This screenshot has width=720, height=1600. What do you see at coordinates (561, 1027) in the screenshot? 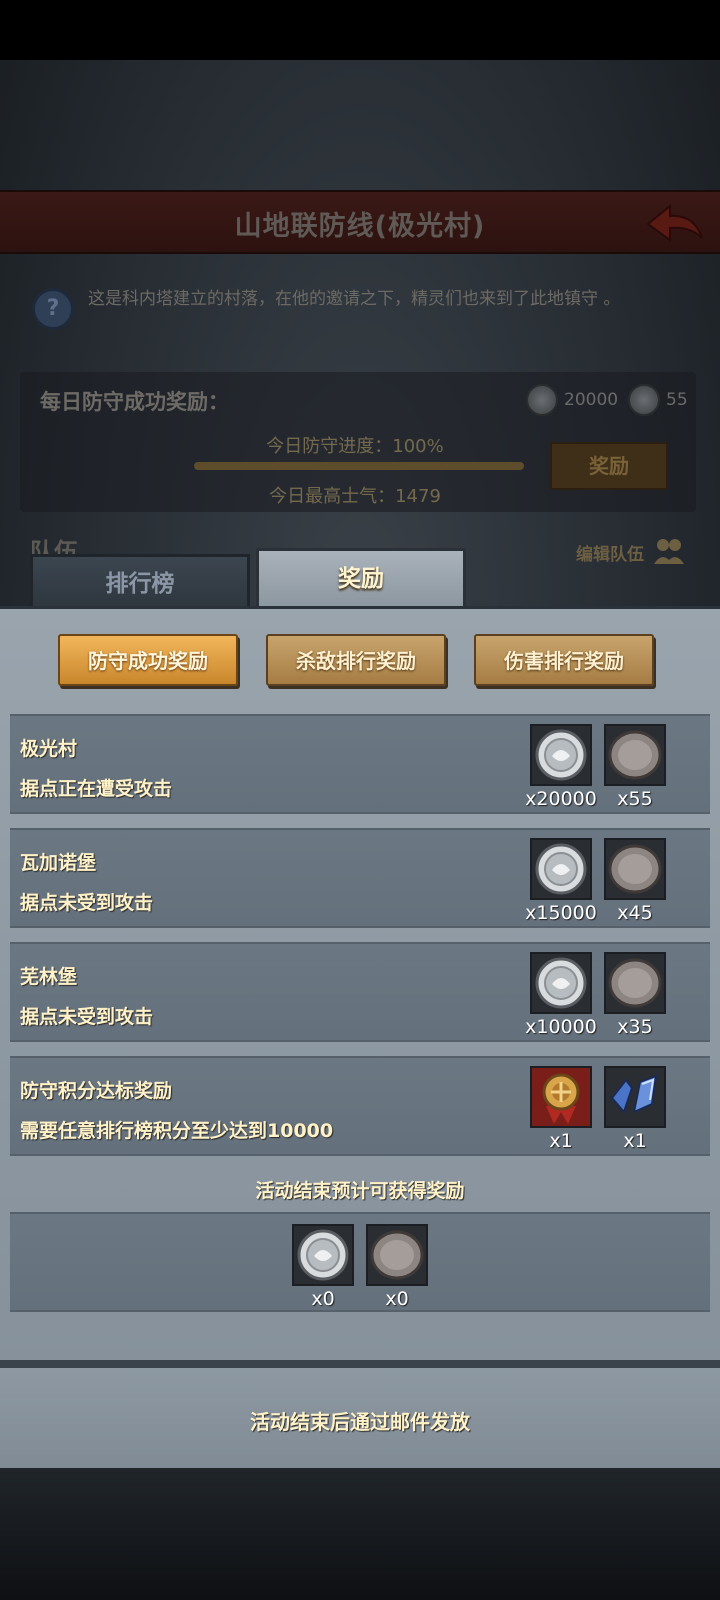
I see `item-count: x10000` at bounding box center [561, 1027].